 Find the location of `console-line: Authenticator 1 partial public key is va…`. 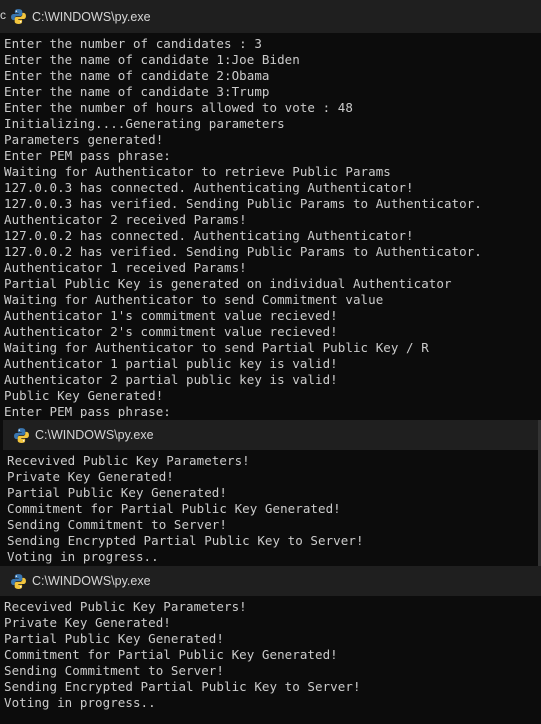

console-line: Authenticator 1 partial public key is va… is located at coordinates (171, 363).